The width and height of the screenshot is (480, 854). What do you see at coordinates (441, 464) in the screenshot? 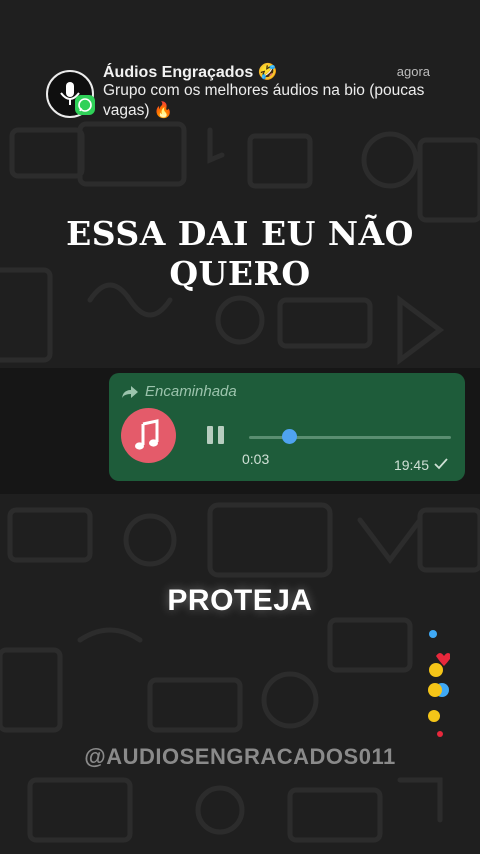
I see `check-icon` at bounding box center [441, 464].